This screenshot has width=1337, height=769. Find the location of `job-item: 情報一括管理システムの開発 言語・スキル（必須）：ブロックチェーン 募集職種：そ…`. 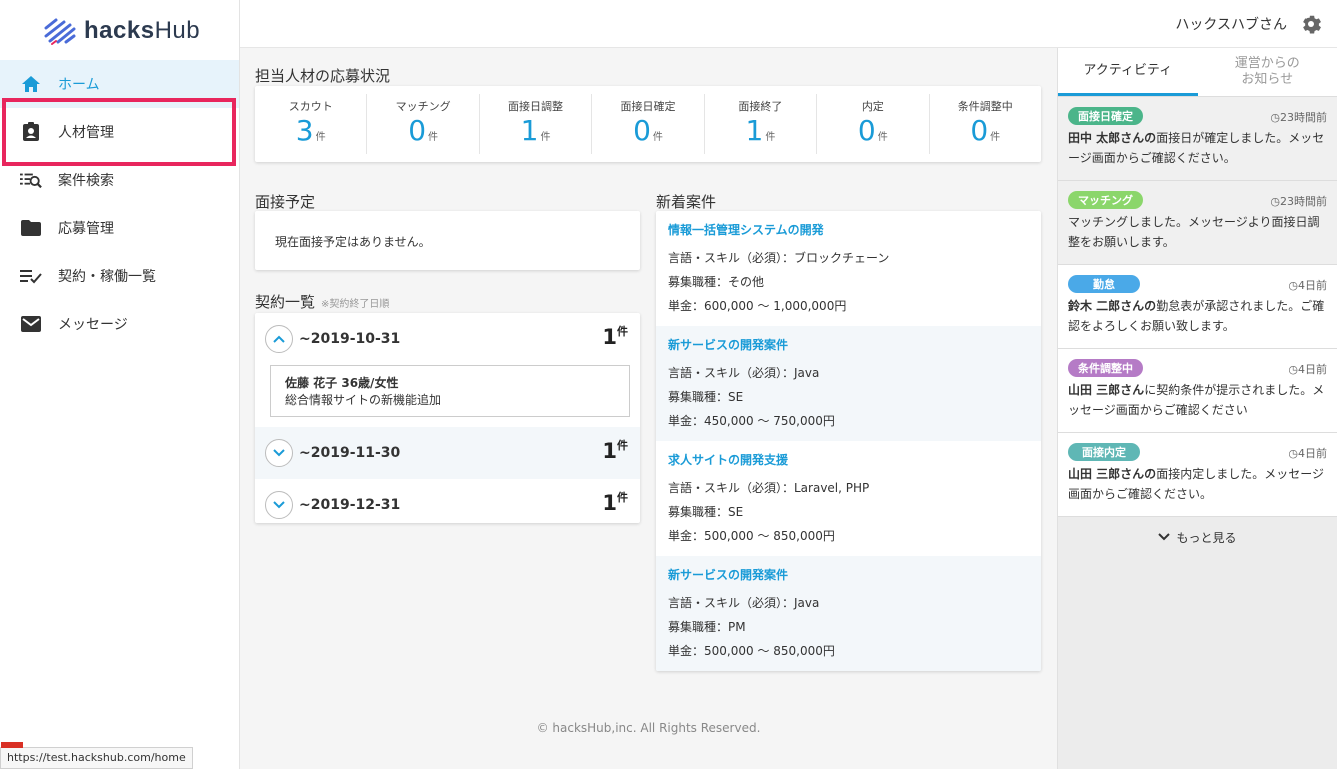

job-item: 情報一括管理システムの開発 言語・スキル（必須）：ブロックチェーン 募集職種：そ… is located at coordinates (848, 268).